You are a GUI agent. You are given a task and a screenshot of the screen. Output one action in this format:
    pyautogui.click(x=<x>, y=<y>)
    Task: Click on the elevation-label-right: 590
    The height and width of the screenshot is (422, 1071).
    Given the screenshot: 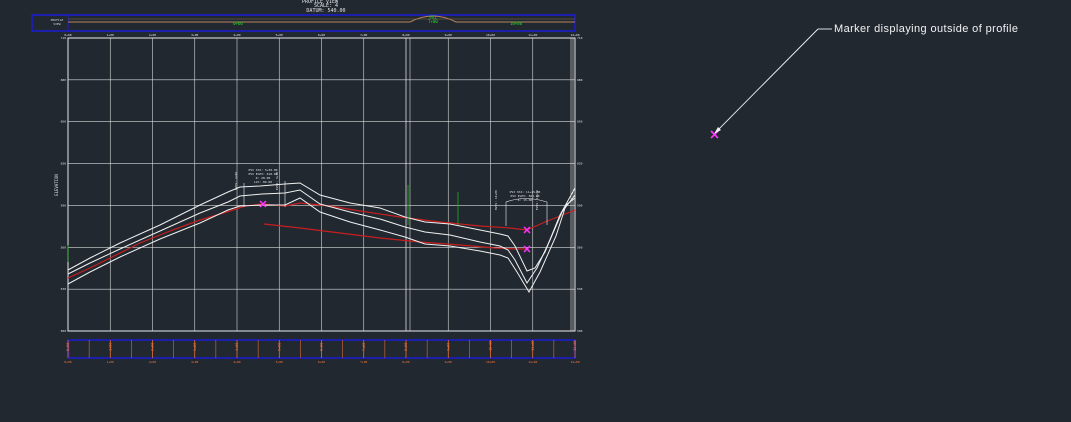 What is the action you would take?
    pyautogui.click(x=580, y=205)
    